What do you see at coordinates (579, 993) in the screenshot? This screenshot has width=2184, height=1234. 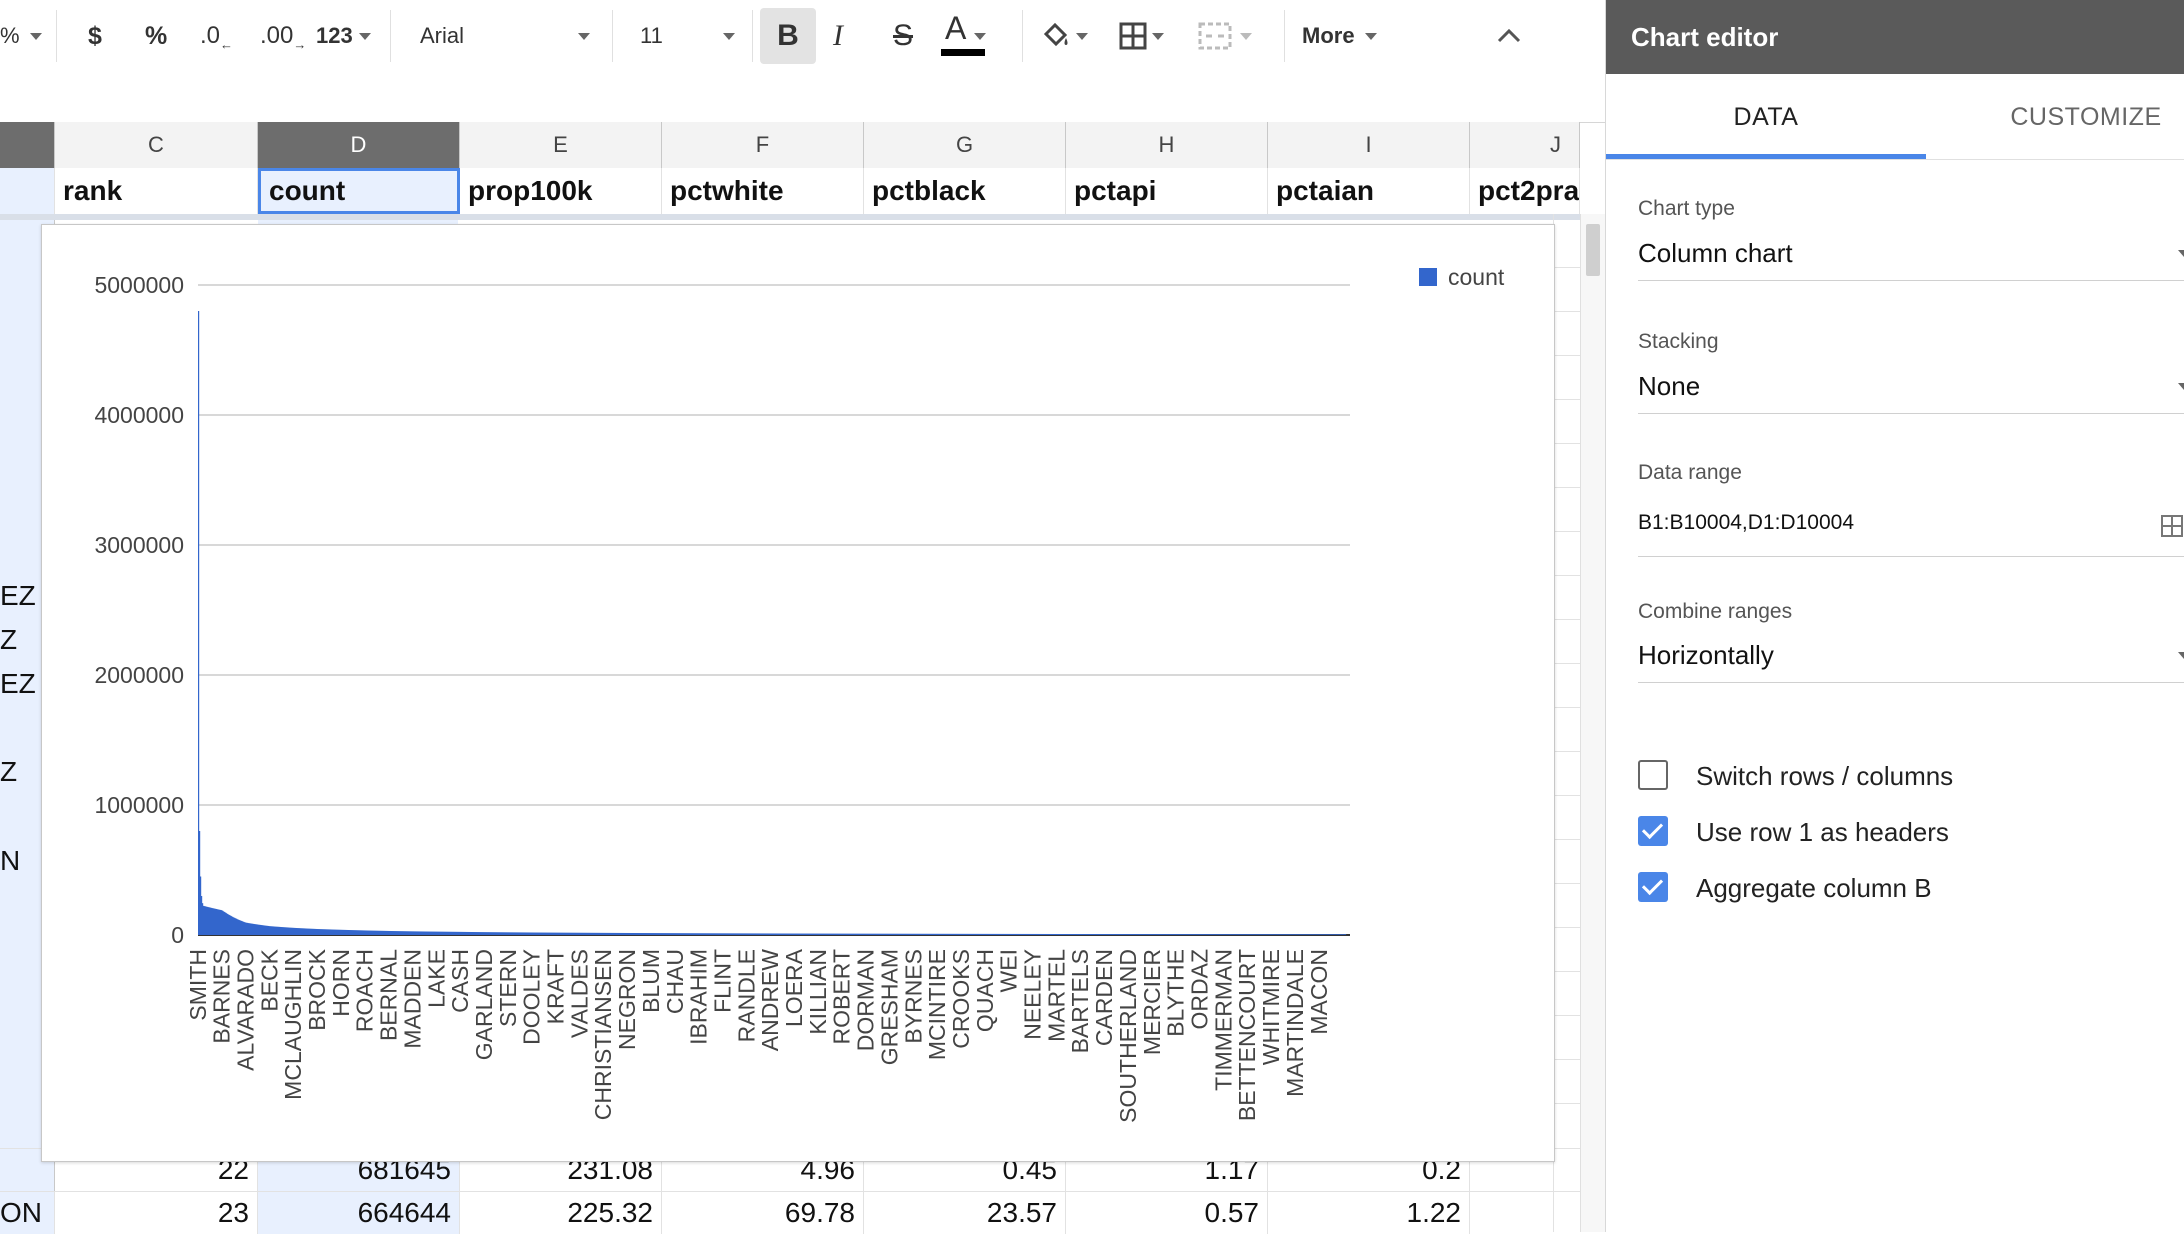 I see `x-tick-label: VALDES` at bounding box center [579, 993].